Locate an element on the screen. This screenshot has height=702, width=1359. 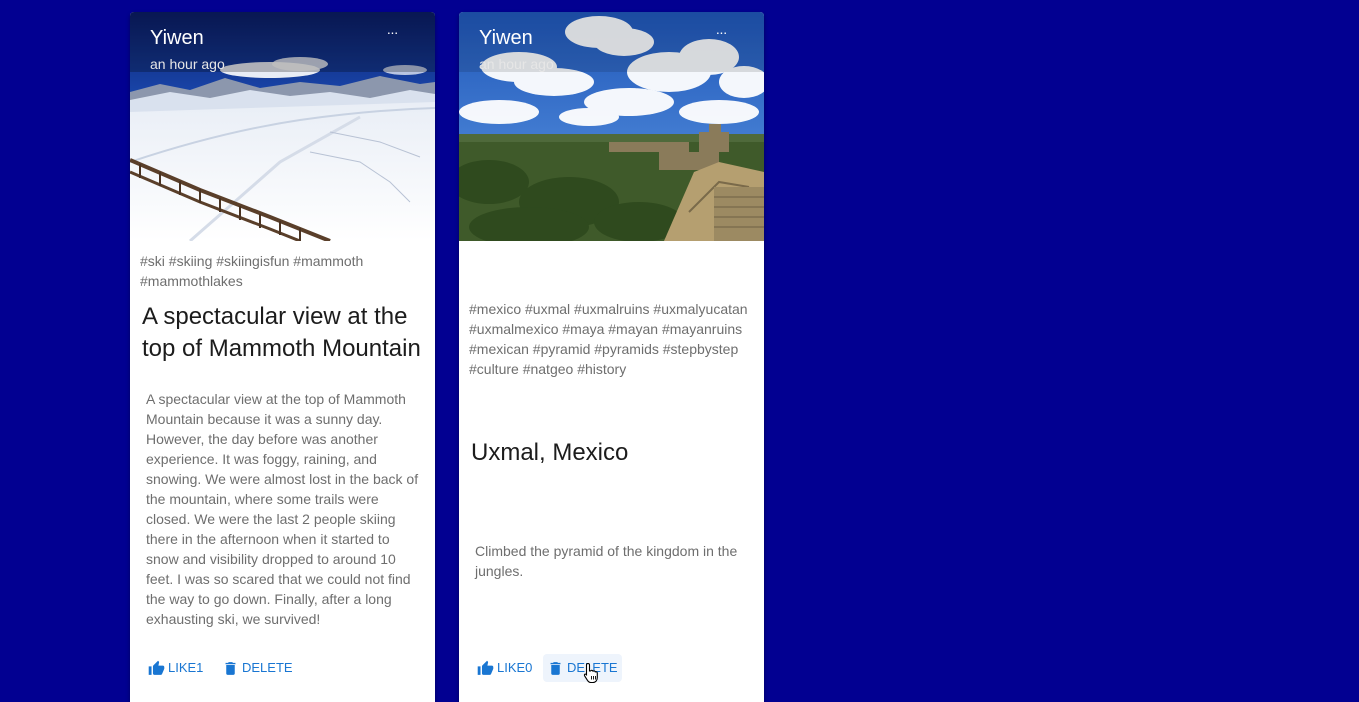
like-button: LIKE0 is located at coordinates (504, 668).